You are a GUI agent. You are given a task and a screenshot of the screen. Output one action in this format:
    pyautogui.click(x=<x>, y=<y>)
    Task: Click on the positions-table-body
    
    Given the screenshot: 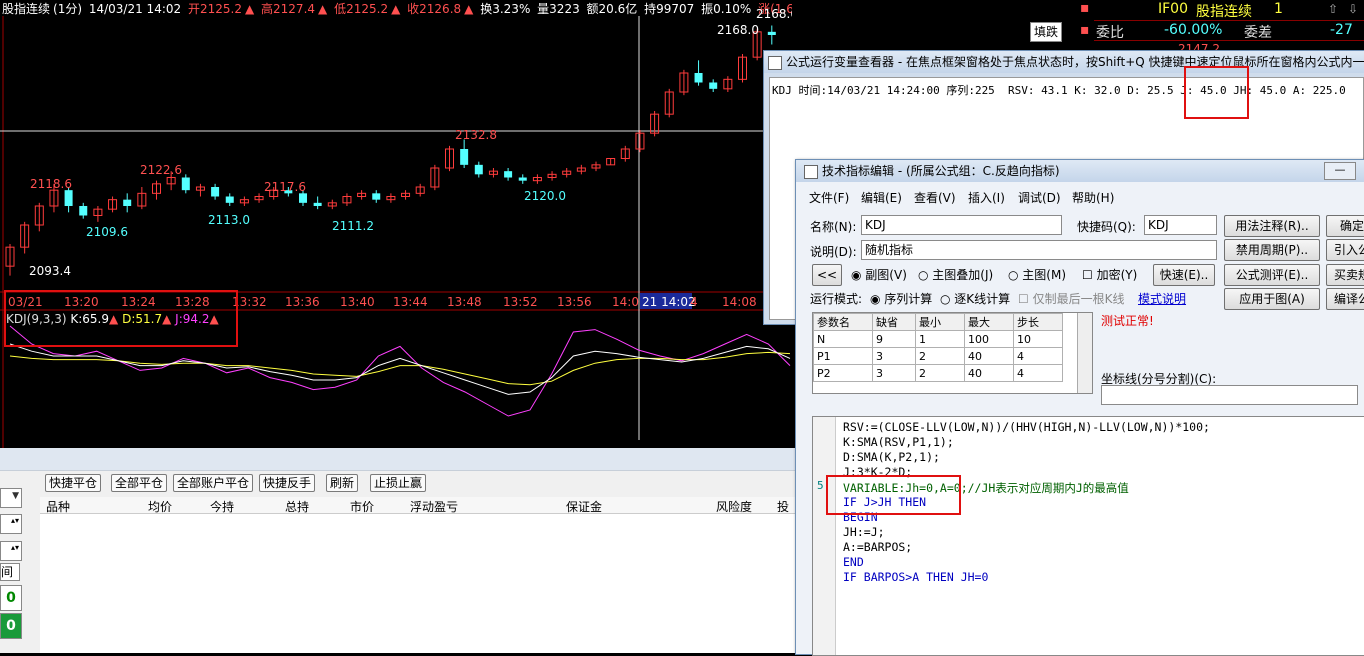 What is the action you would take?
    pyautogui.click(x=418, y=583)
    